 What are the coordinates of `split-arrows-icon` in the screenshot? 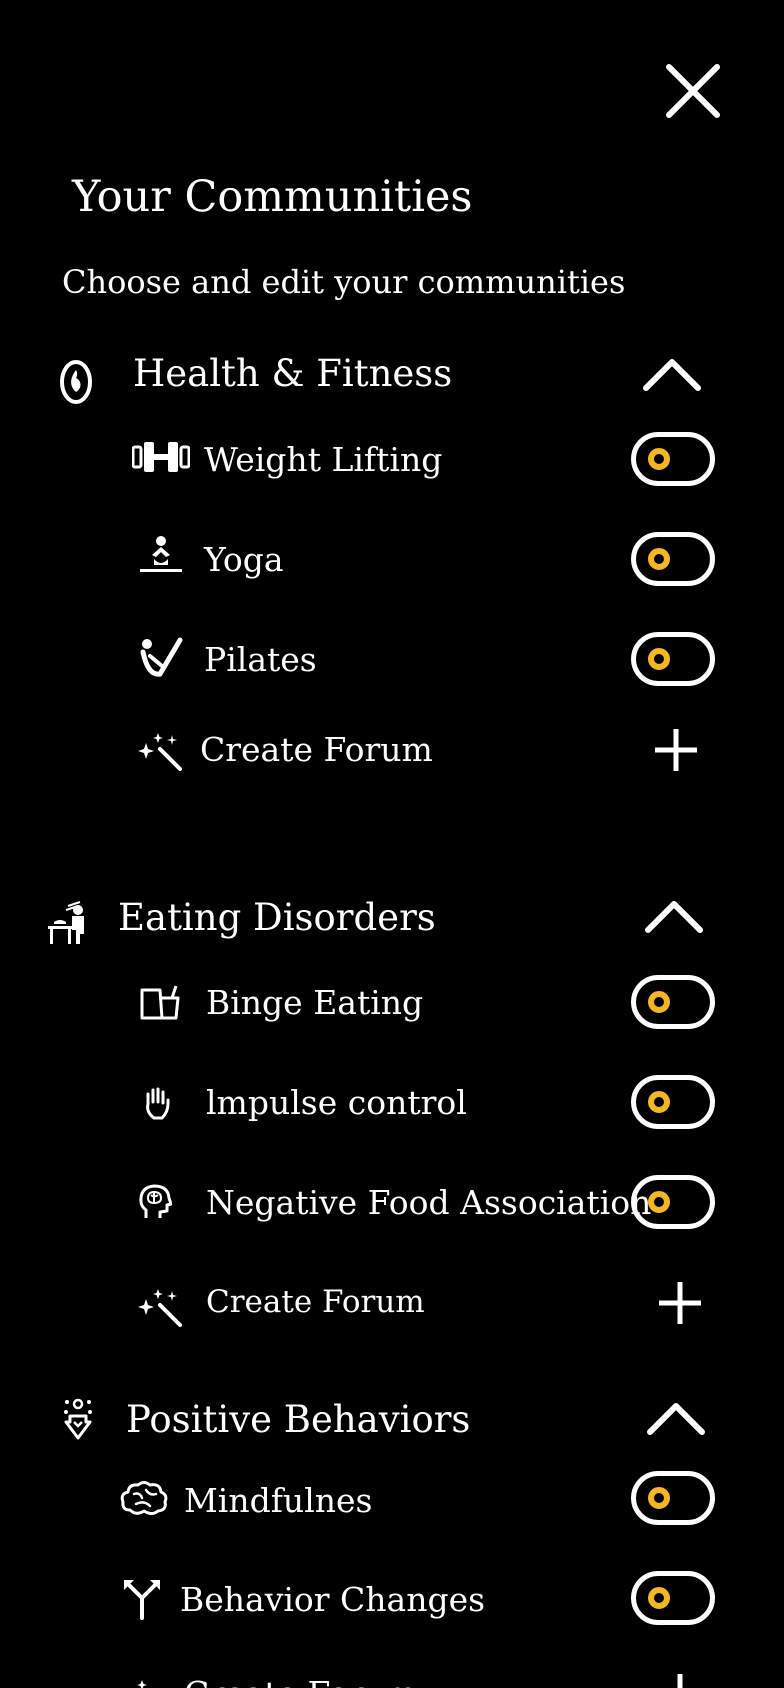 It's located at (142, 1599).